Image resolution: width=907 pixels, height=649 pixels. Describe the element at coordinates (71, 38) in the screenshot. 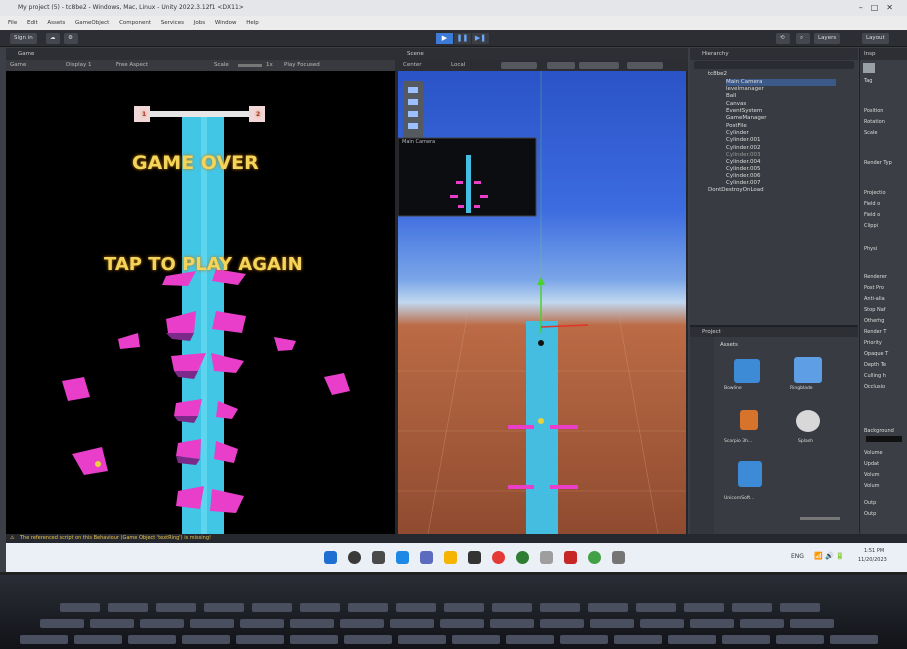

I see `settings-icon: ⚙` at that location.